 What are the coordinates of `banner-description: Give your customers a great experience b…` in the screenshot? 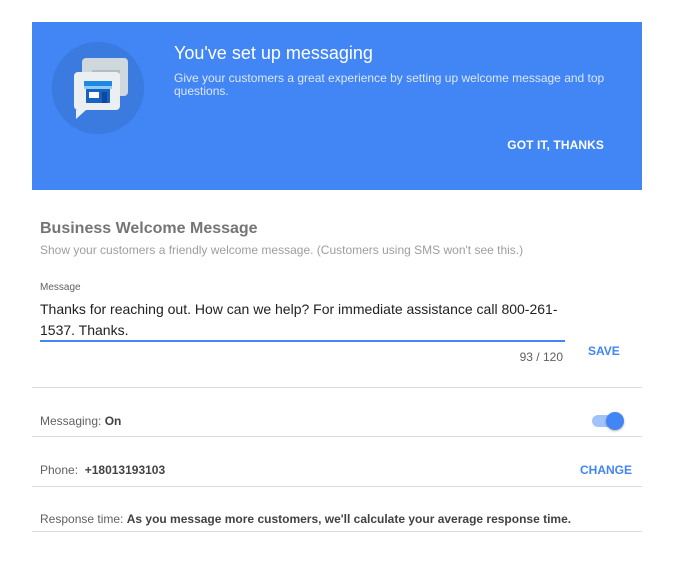 It's located at (389, 84).